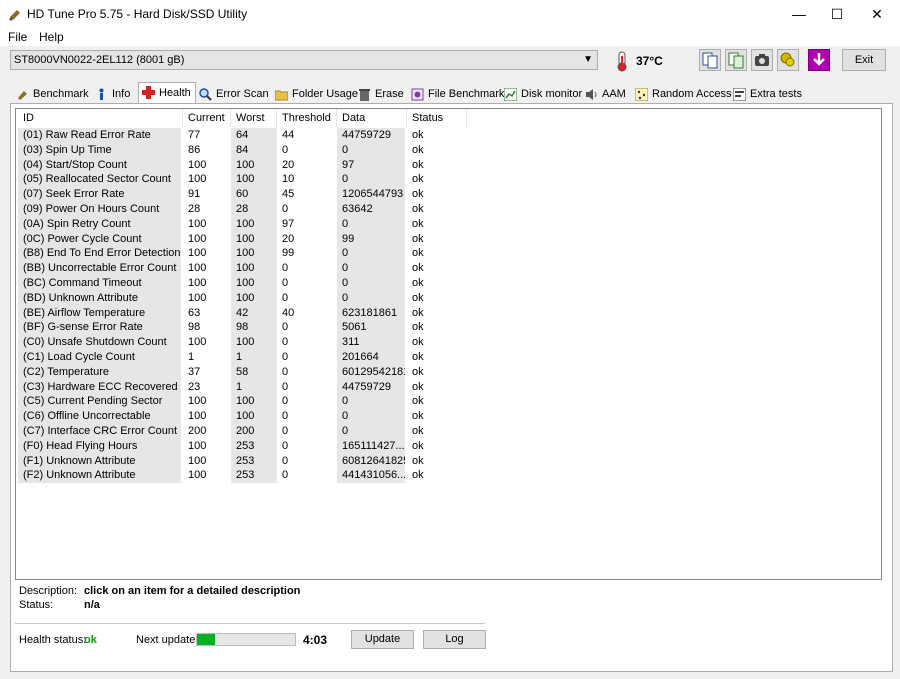  Describe the element at coordinates (99, 224) in the screenshot. I see `attribute-id: (0A) Spin Retry Count` at that location.